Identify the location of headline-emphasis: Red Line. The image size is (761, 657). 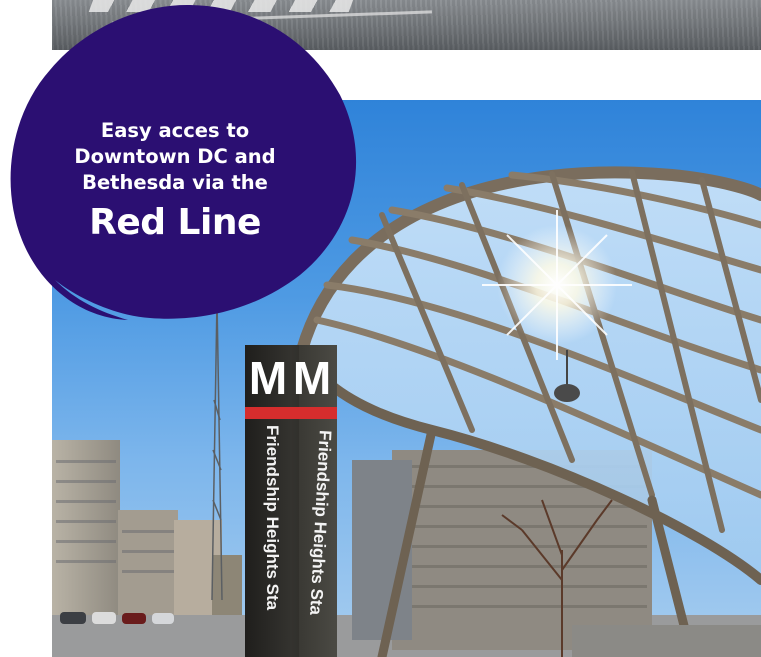
(175, 222).